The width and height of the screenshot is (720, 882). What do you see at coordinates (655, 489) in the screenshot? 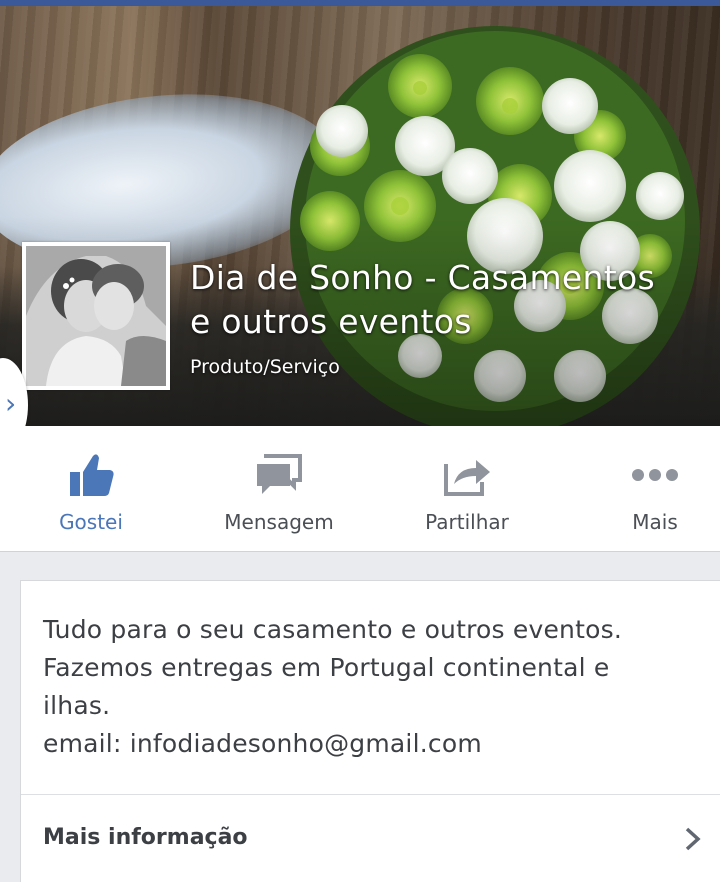
I see `more-button: Mais` at bounding box center [655, 489].